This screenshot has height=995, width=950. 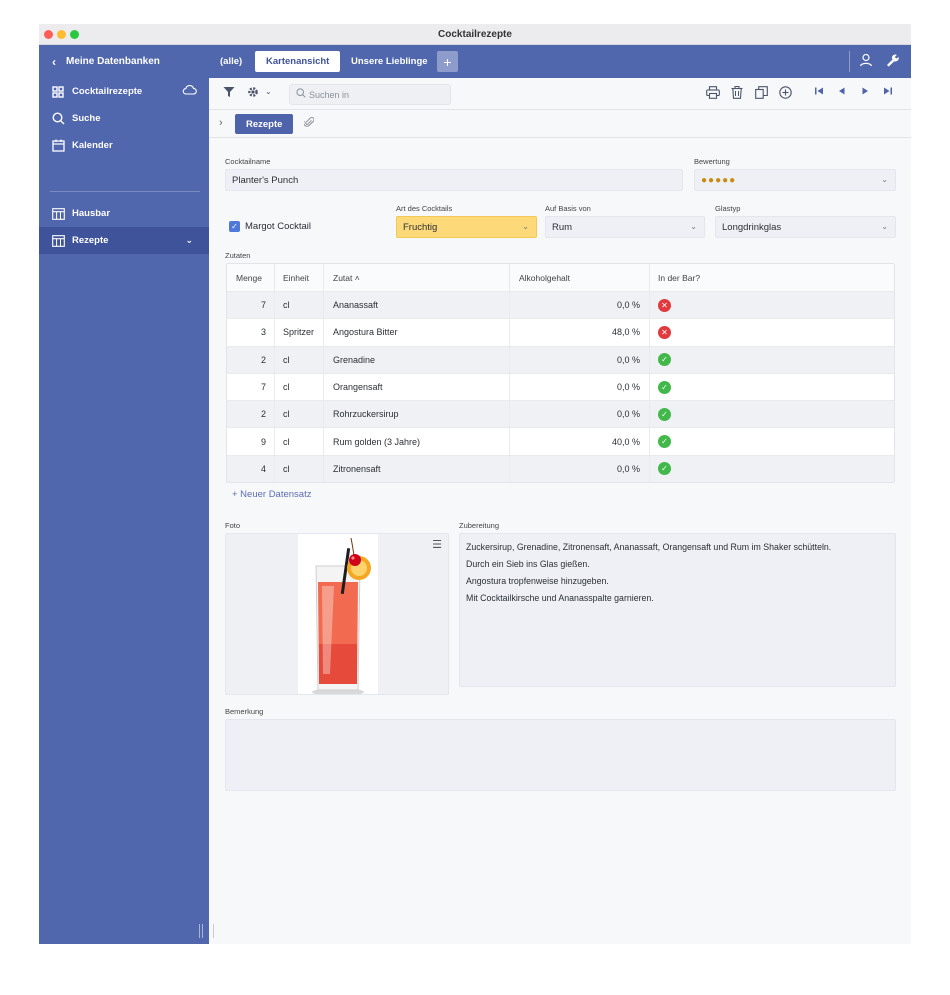 What do you see at coordinates (842, 92) in the screenshot?
I see `previous-record-icon` at bounding box center [842, 92].